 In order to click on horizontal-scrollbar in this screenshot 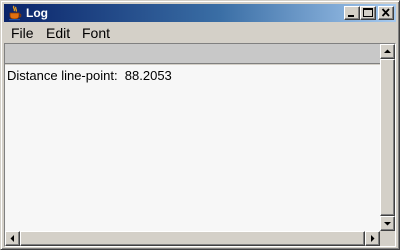, I will do `click(192, 238)`.